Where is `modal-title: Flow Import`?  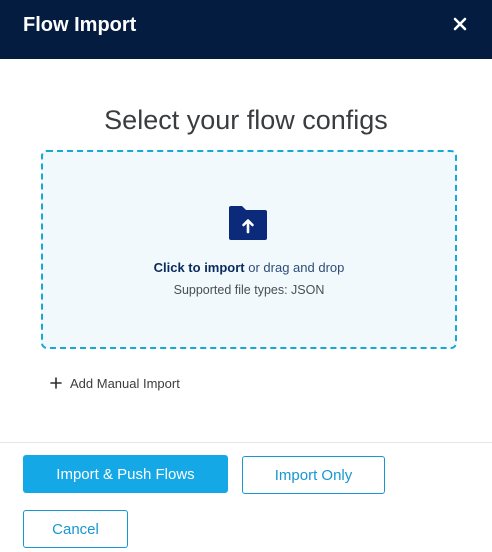
modal-title: Flow Import is located at coordinates (80, 25).